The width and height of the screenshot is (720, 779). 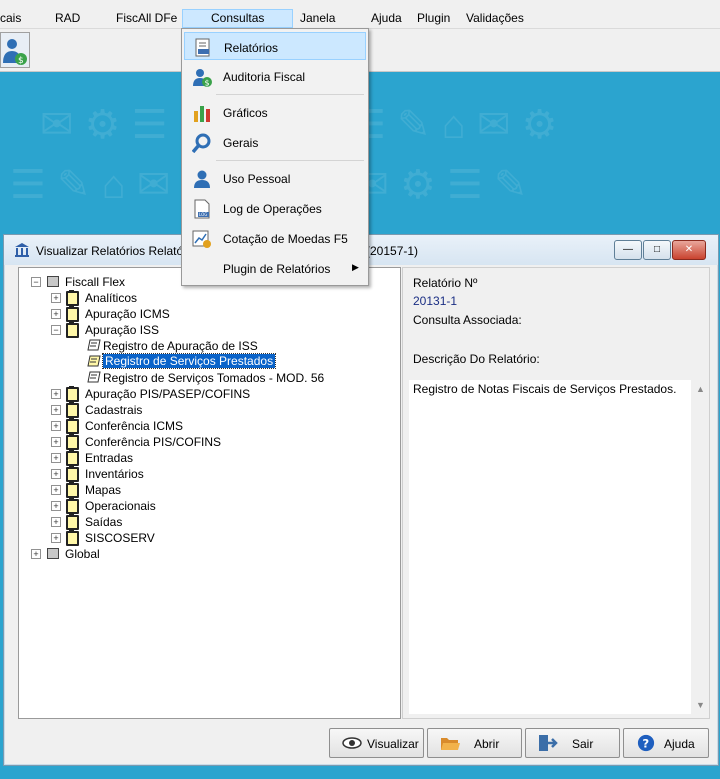 What do you see at coordinates (10, 18) in the screenshot?
I see `menu-fiscais: cais` at bounding box center [10, 18].